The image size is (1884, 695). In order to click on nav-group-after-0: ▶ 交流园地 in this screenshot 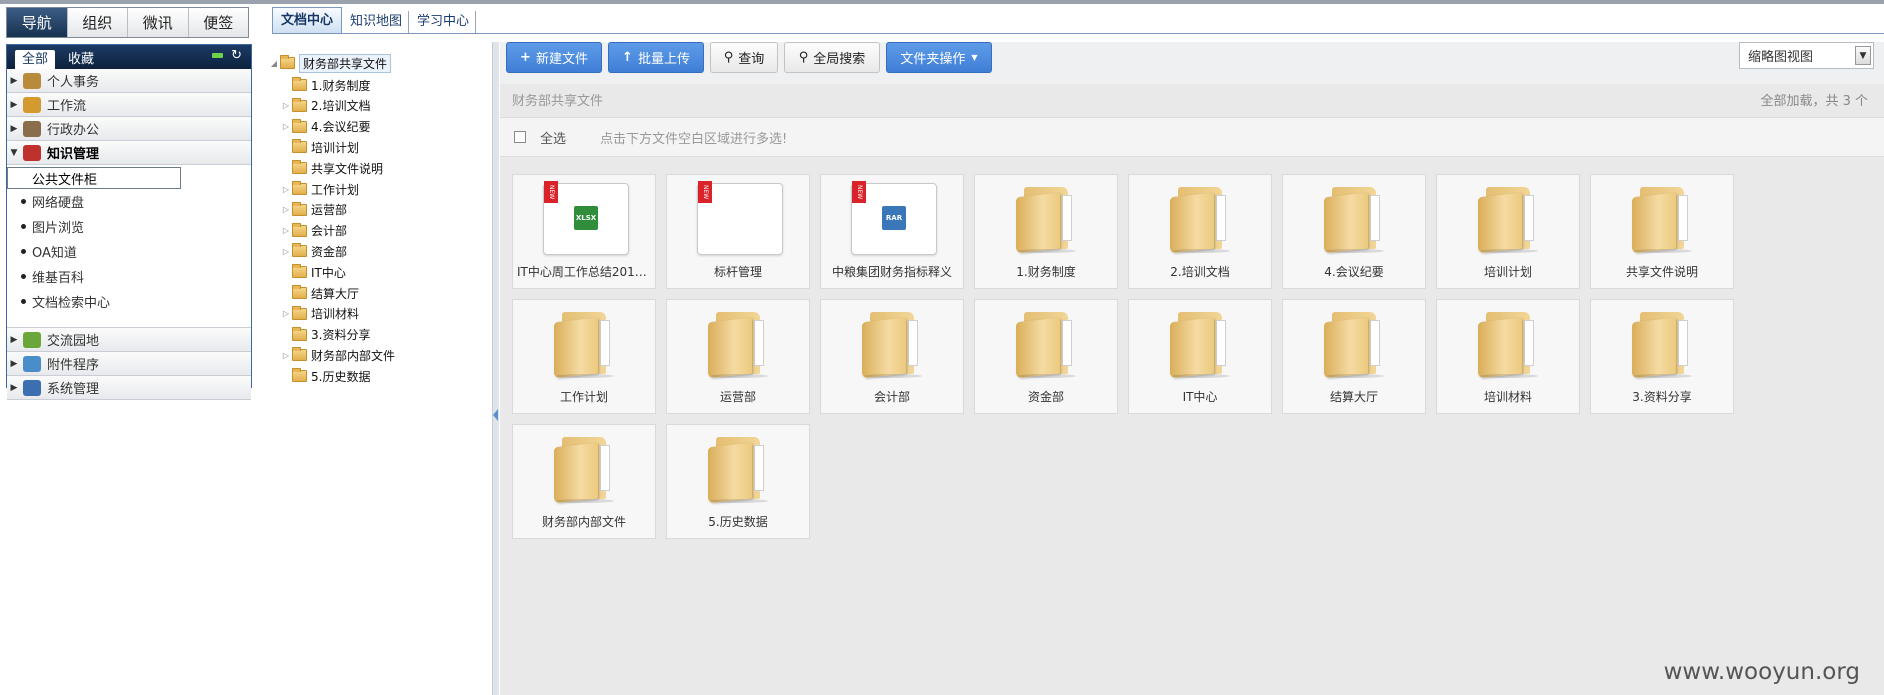, I will do `click(129, 340)`.